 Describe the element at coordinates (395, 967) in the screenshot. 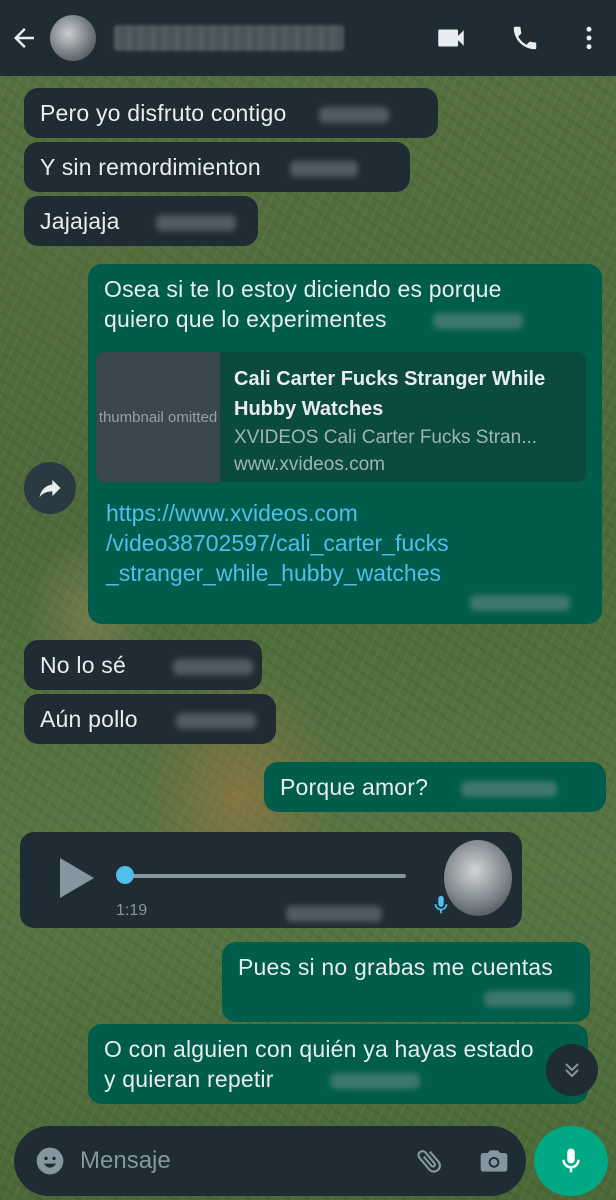

I see `message-text: Pues si no grabas me cuentas` at that location.